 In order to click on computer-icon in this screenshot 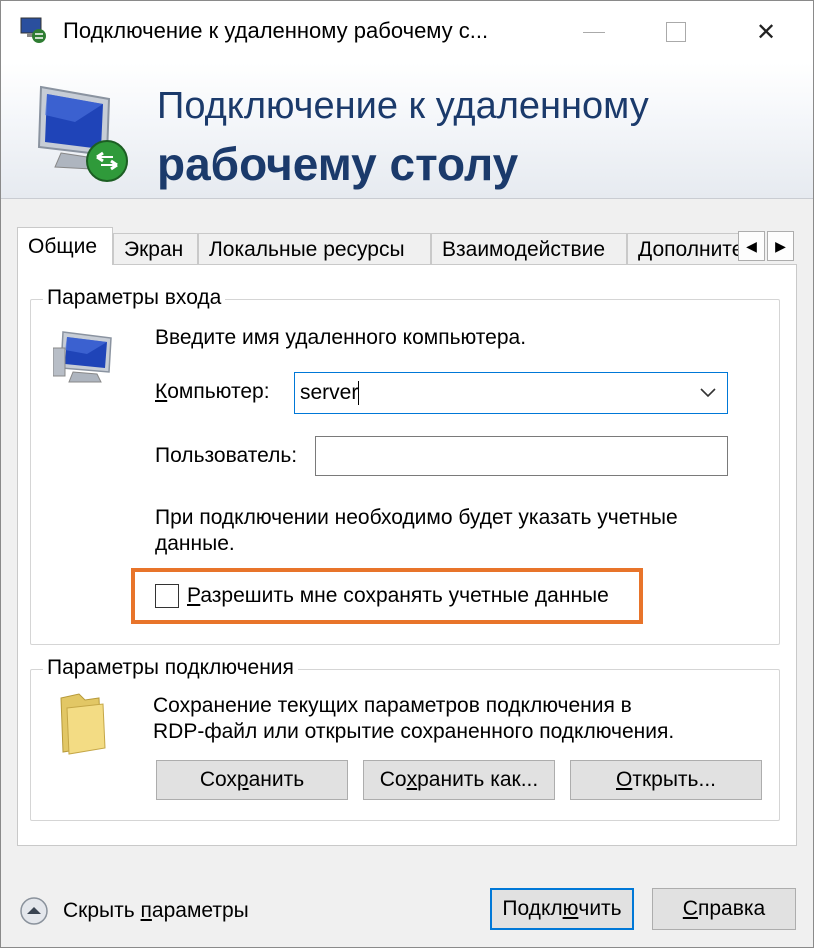, I will do `click(82, 357)`.